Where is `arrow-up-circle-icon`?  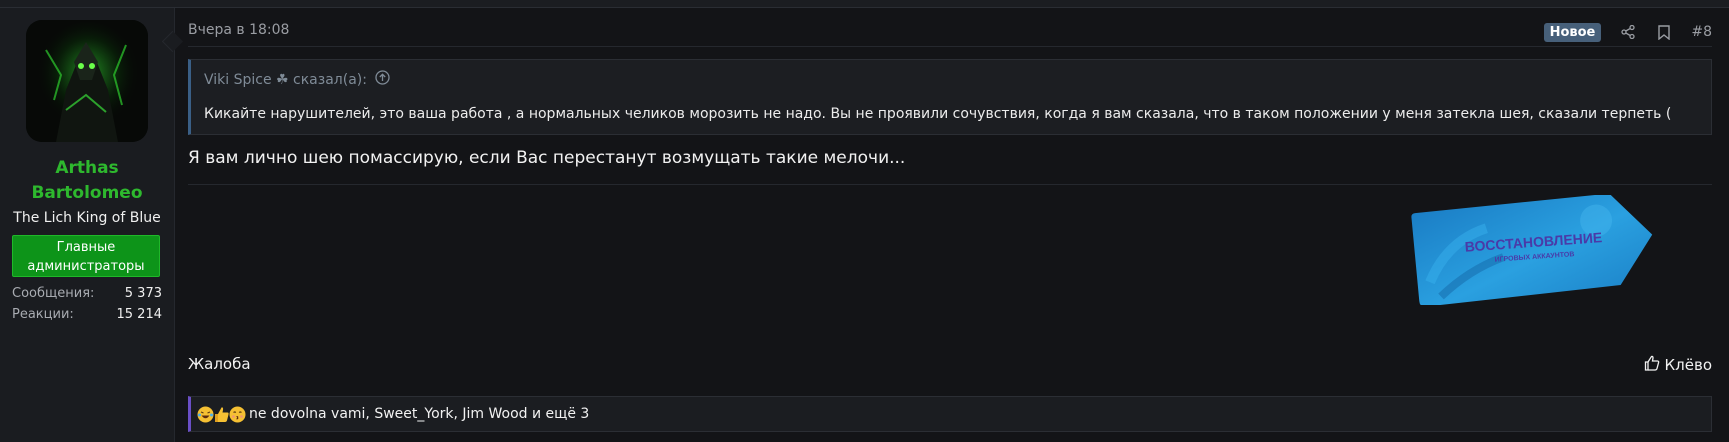 arrow-up-circle-icon is located at coordinates (382, 79).